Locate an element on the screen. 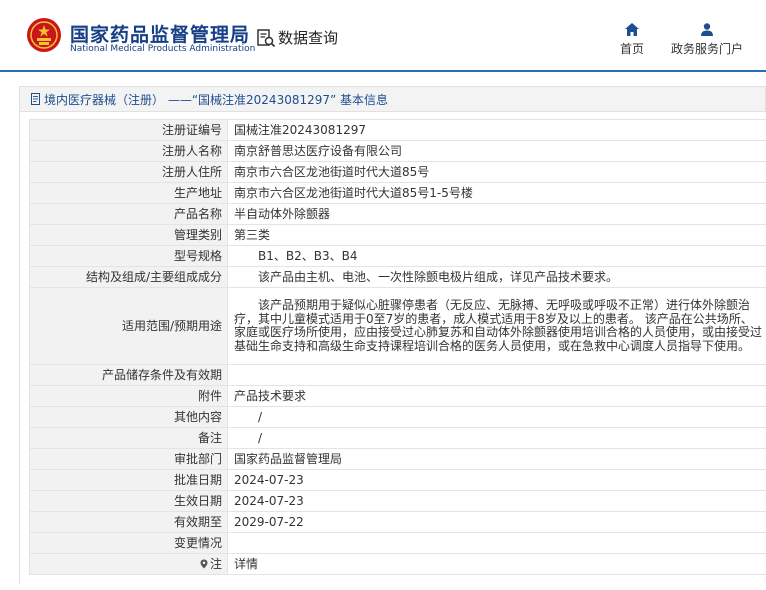 The width and height of the screenshot is (766, 590). table-row: 管理类别 第三类 is located at coordinates (397, 235).